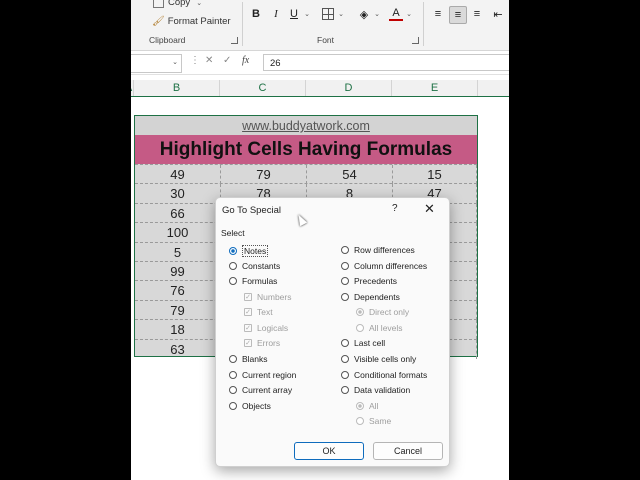  Describe the element at coordinates (177, 4) in the screenshot. I see `copy-button: Copy ⌄` at that location.